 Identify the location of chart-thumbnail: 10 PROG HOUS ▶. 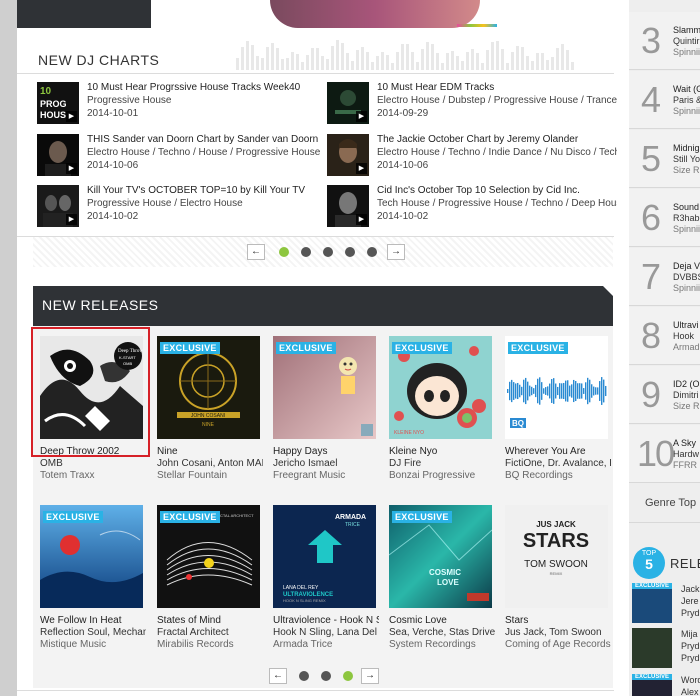
(58, 103).